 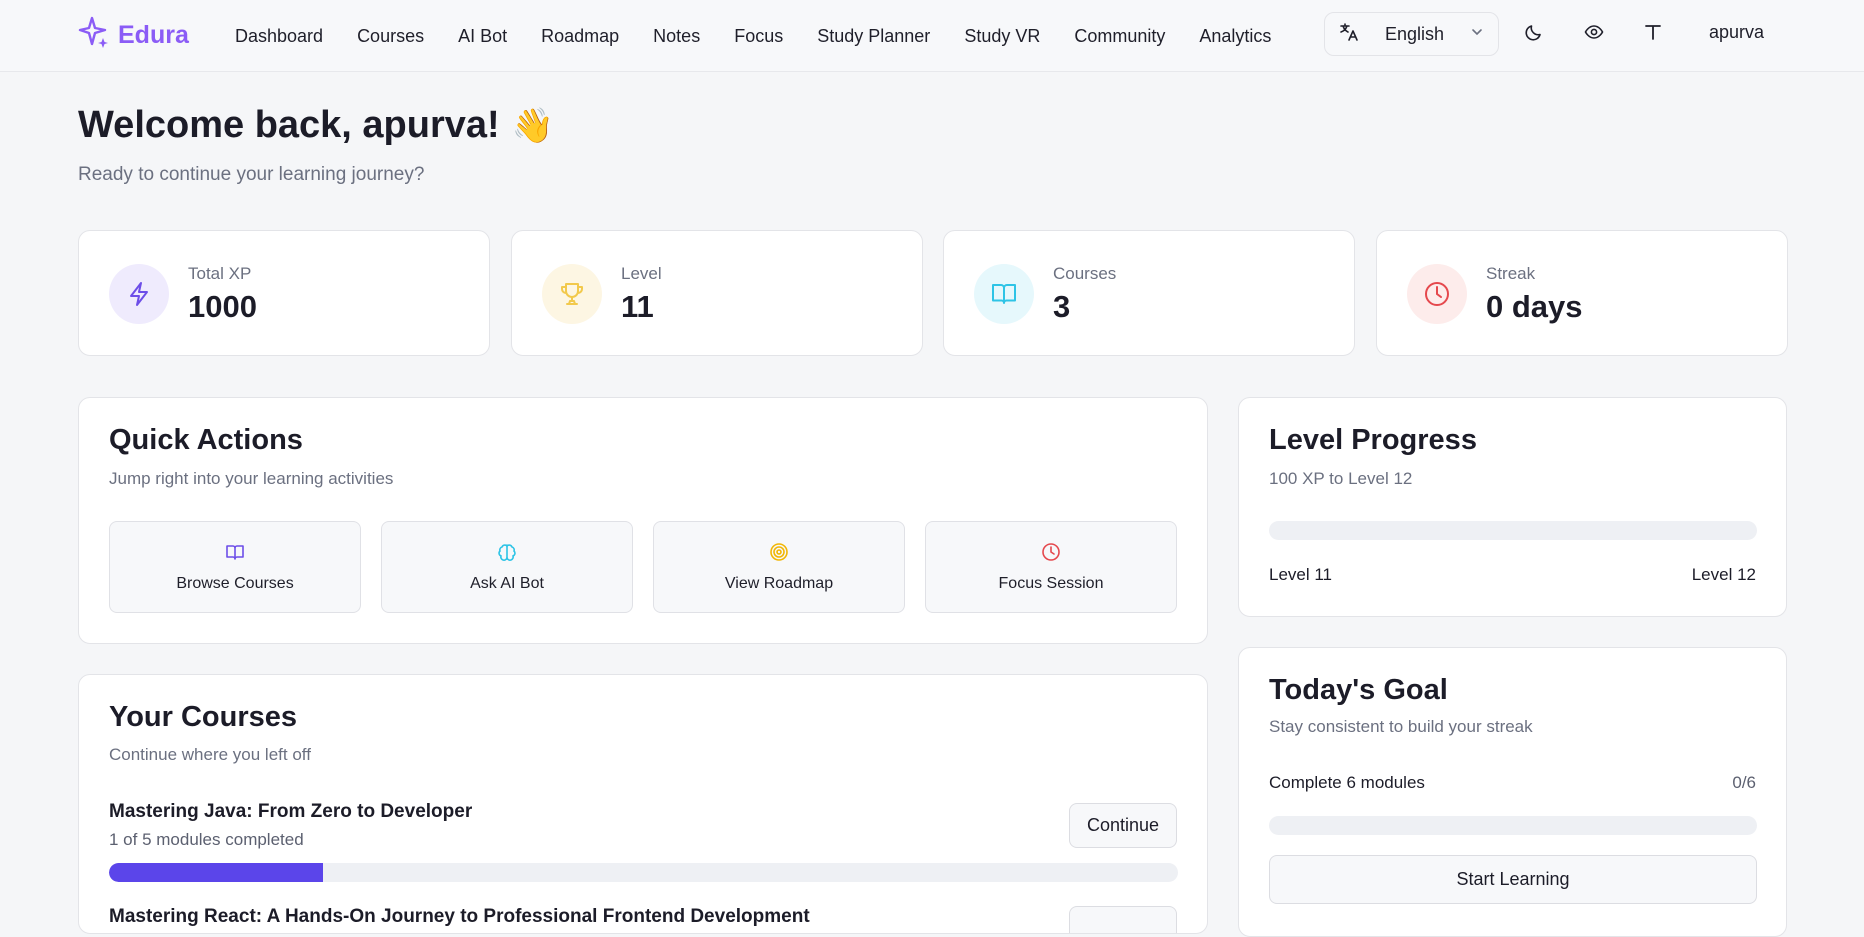 What do you see at coordinates (1301, 574) in the screenshot?
I see `current-level-label: Level 11` at bounding box center [1301, 574].